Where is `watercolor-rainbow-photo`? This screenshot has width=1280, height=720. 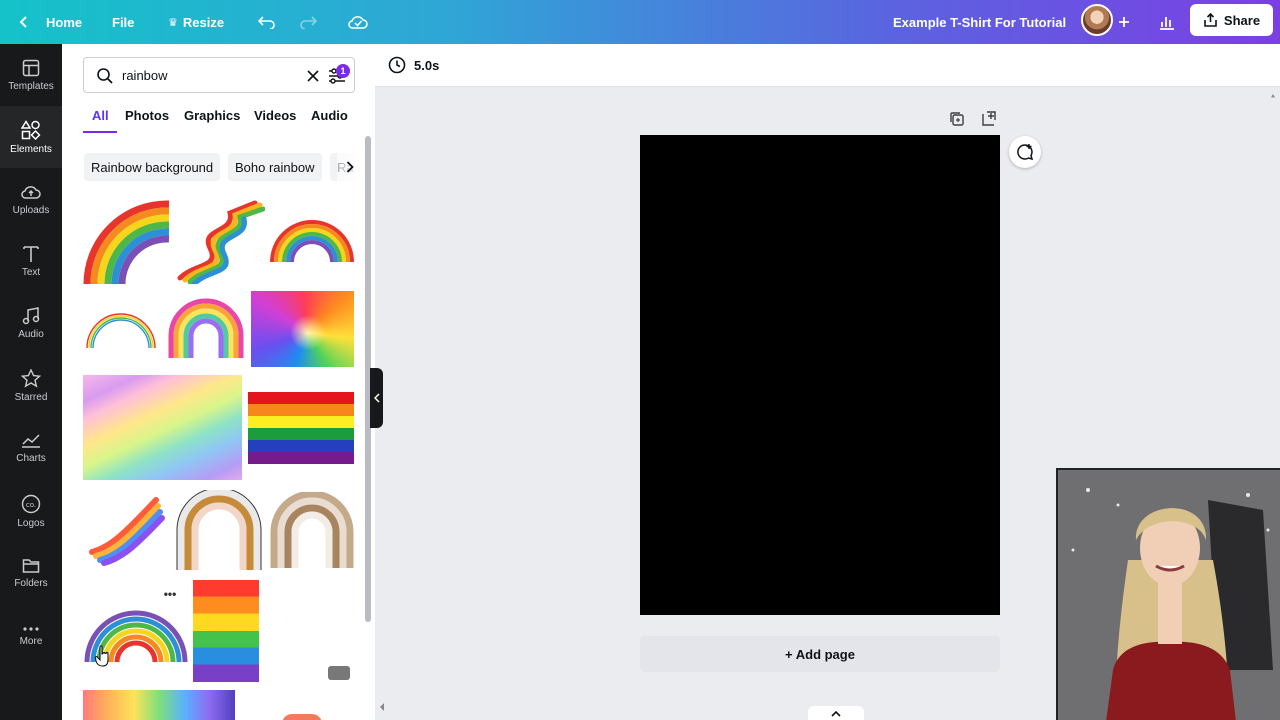 watercolor-rainbow-photo is located at coordinates (162, 427).